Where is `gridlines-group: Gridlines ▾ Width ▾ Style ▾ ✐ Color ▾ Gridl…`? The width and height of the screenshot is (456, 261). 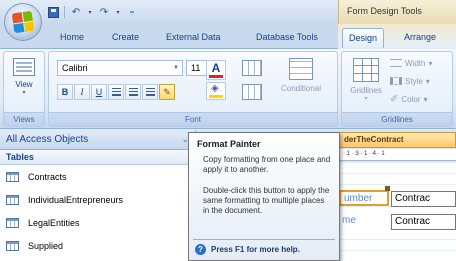 gridlines-group: Gridlines ▾ Width ▾ Style ▾ ✐ Color ▾ Gridl… is located at coordinates (397, 89).